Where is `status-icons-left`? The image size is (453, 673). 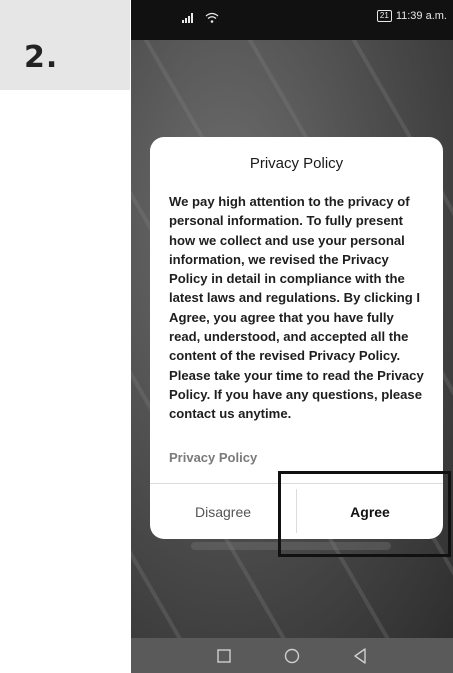
status-icons-left is located at coordinates (200, 19).